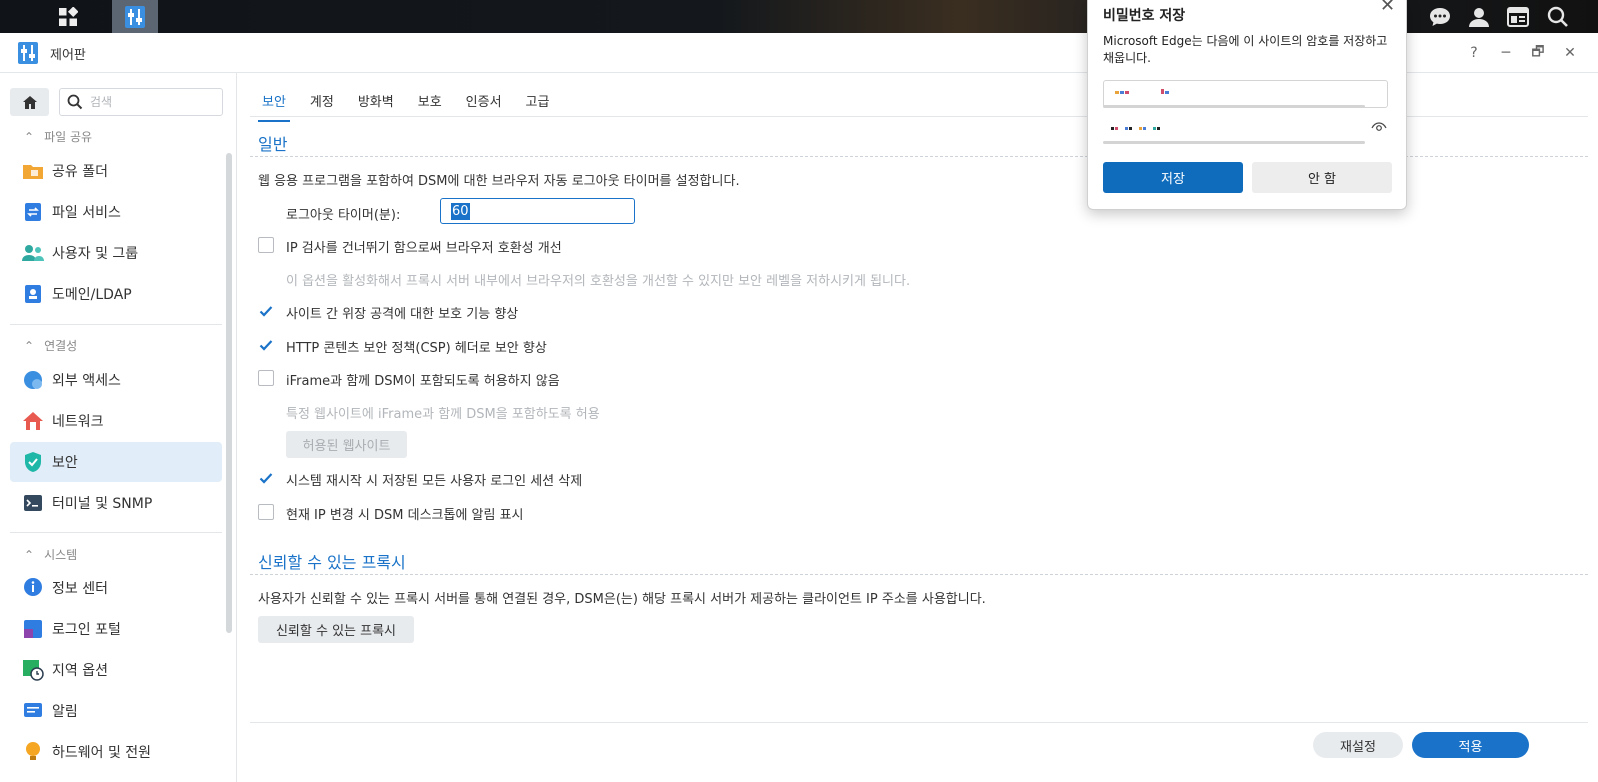  What do you see at coordinates (68, 16) in the screenshot?
I see `apps-grid-icon` at bounding box center [68, 16].